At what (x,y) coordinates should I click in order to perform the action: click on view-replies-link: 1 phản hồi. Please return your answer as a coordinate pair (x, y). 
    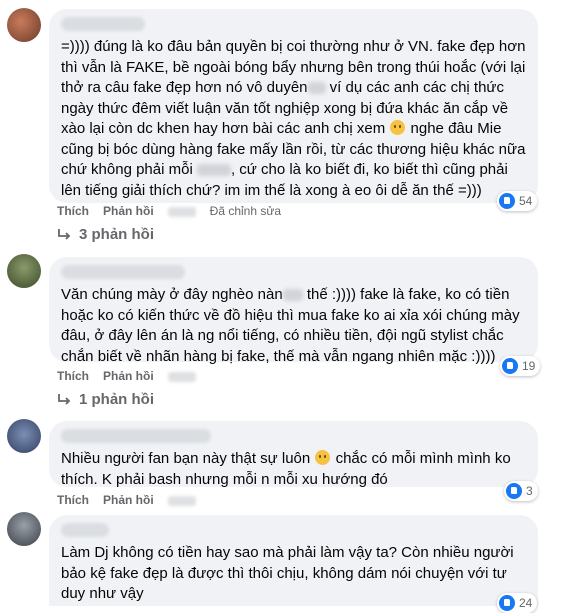
    Looking at the image, I should click on (105, 399).